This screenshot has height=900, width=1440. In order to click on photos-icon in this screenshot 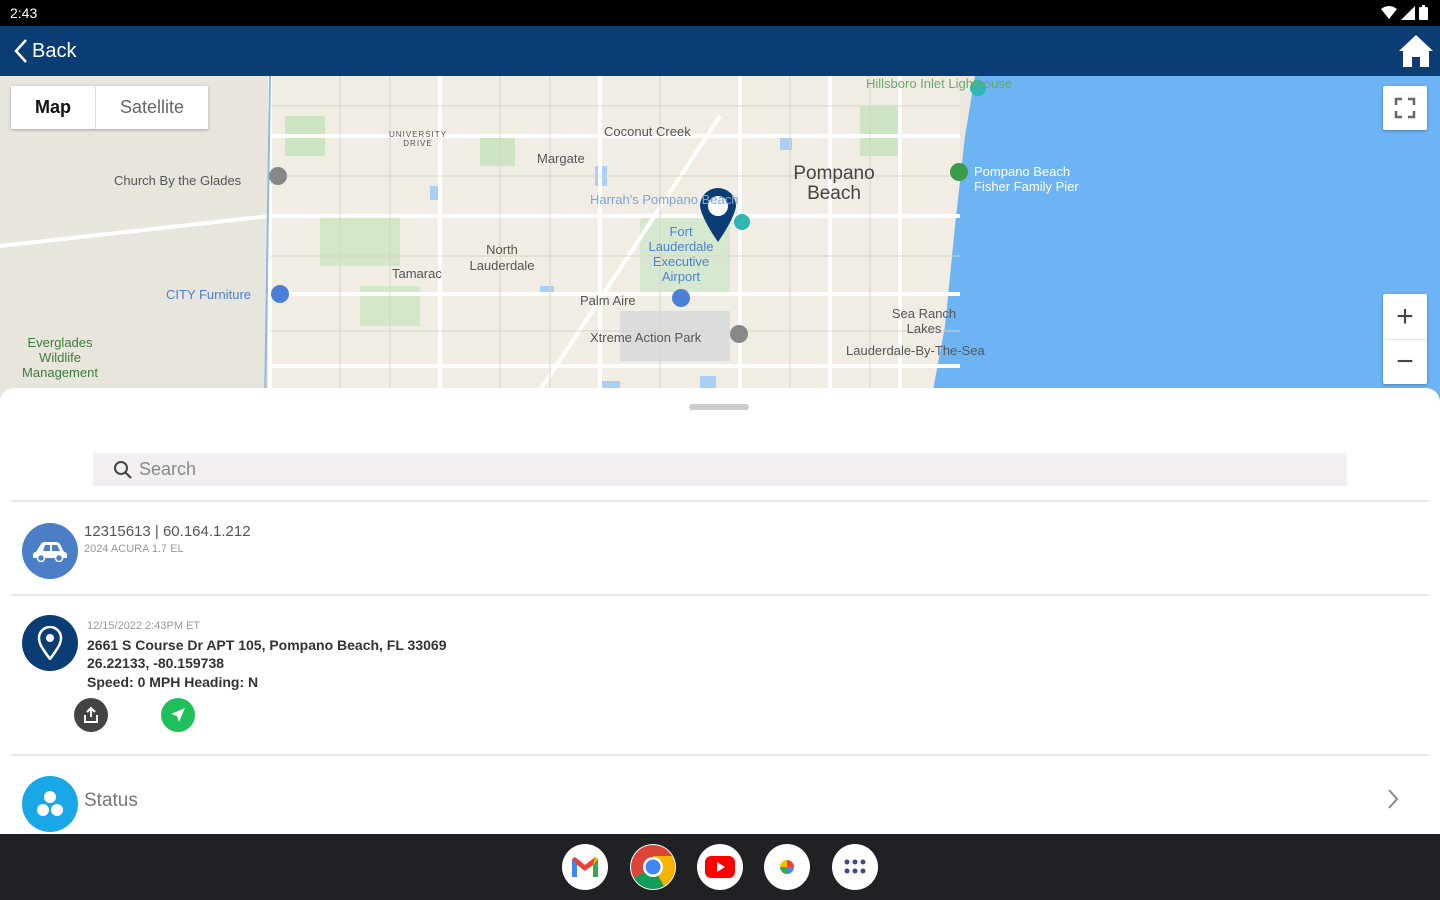, I will do `click(787, 867)`.